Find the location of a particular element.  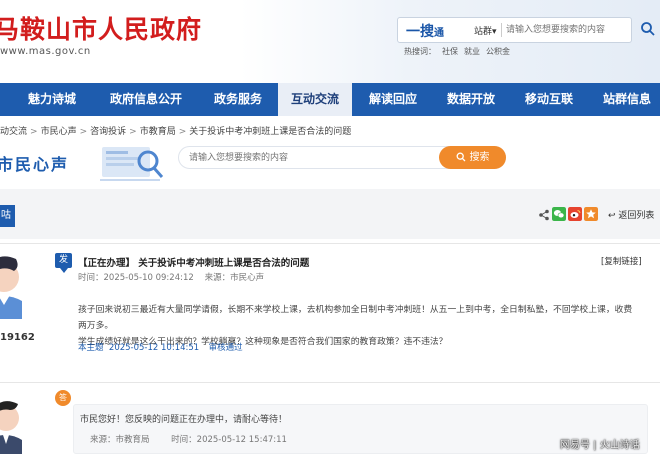

hot-word: 社保 is located at coordinates (450, 51).